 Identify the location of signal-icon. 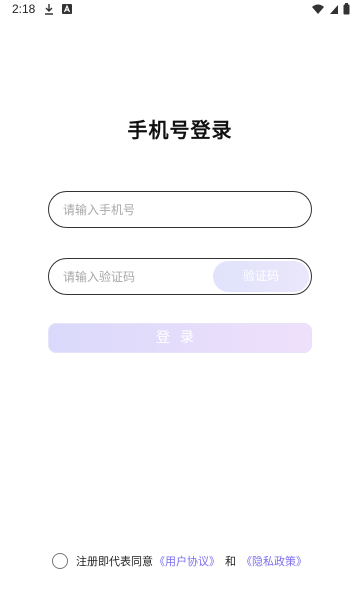
(334, 9).